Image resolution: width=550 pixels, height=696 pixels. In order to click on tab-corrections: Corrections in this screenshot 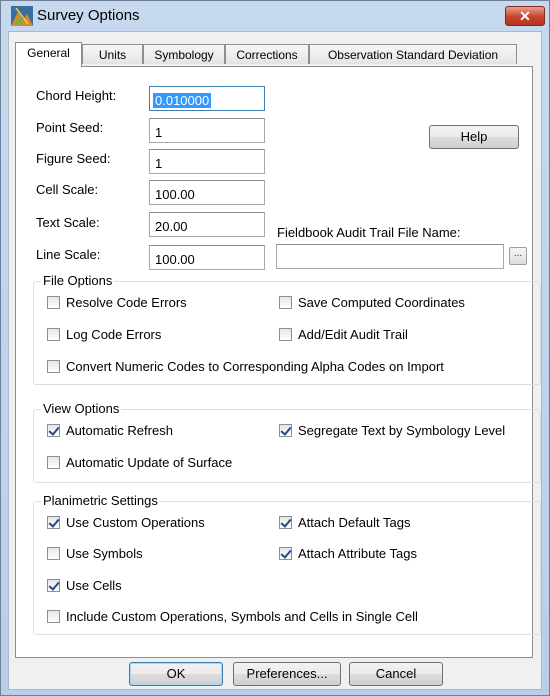, I will do `click(267, 54)`.